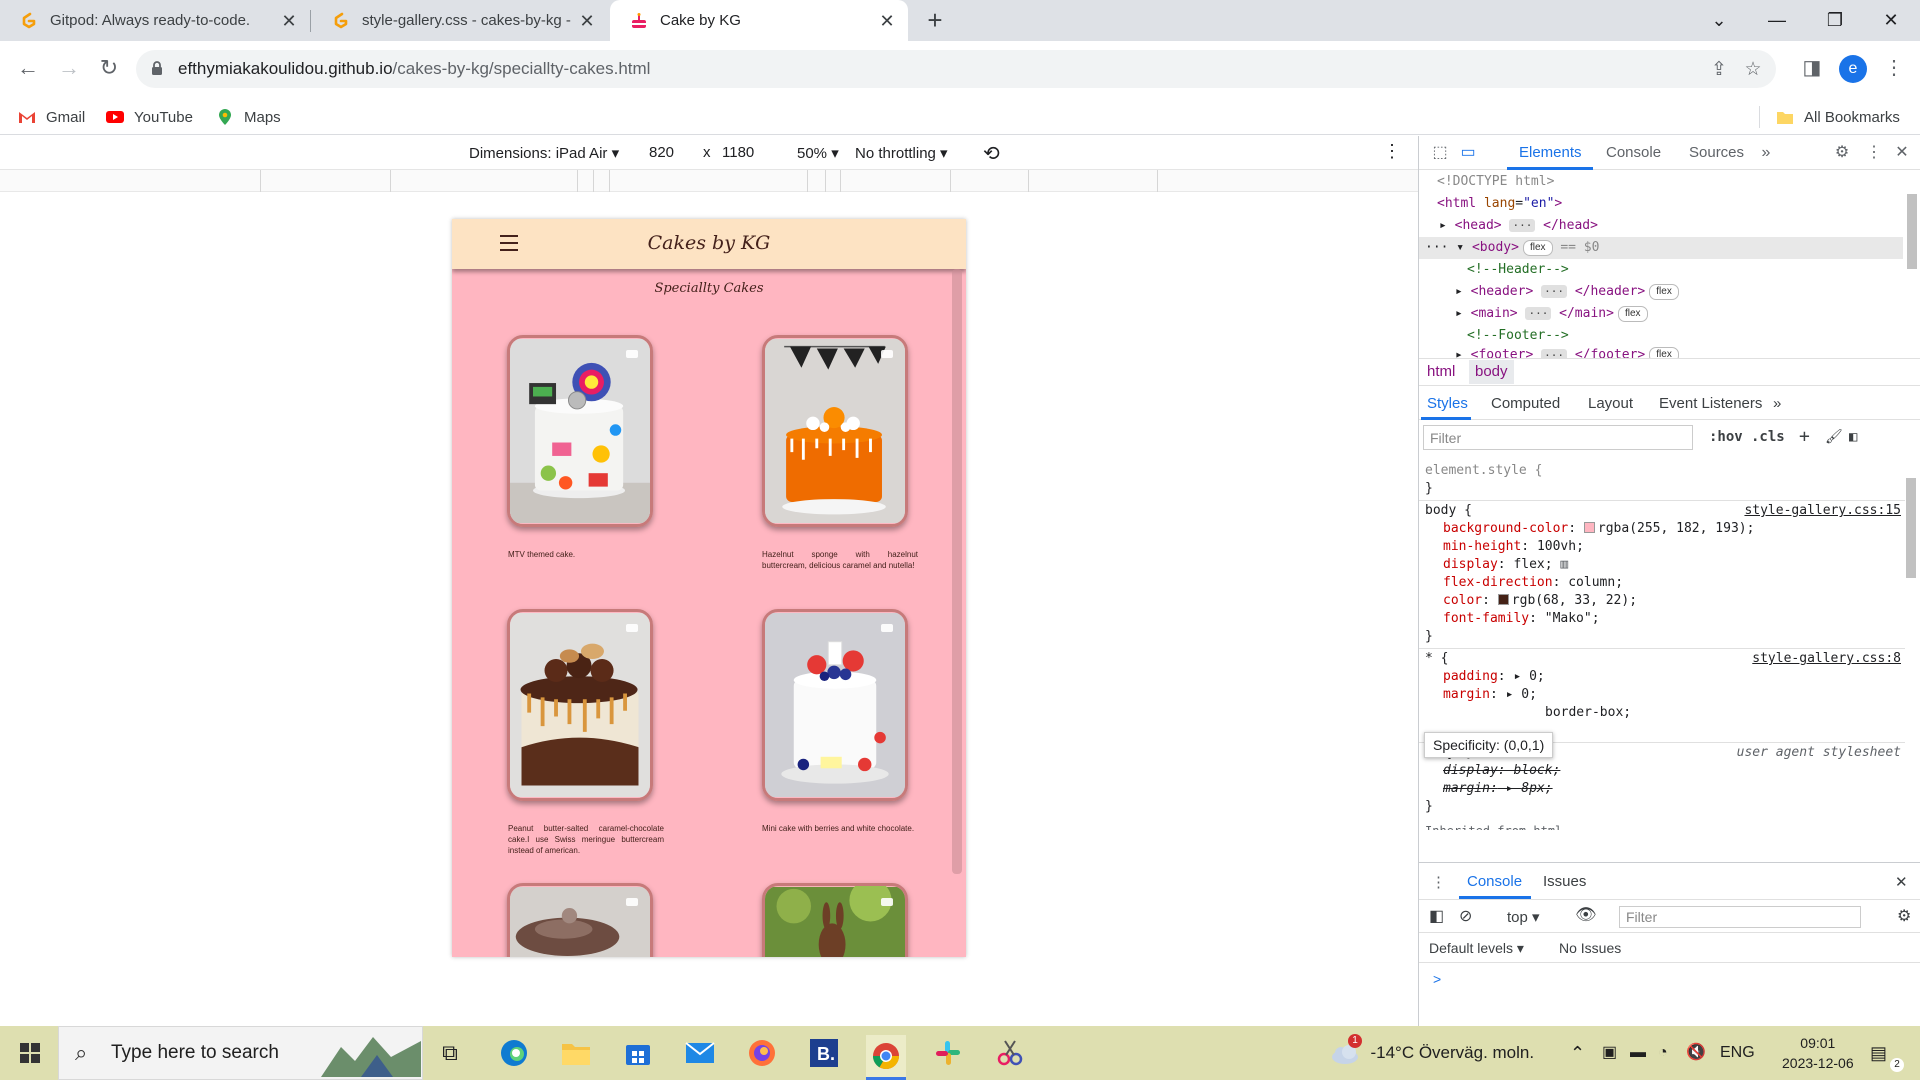 The width and height of the screenshot is (1920, 1080). Describe the element at coordinates (1525, 403) in the screenshot. I see `subtab-computed: Computed` at that location.